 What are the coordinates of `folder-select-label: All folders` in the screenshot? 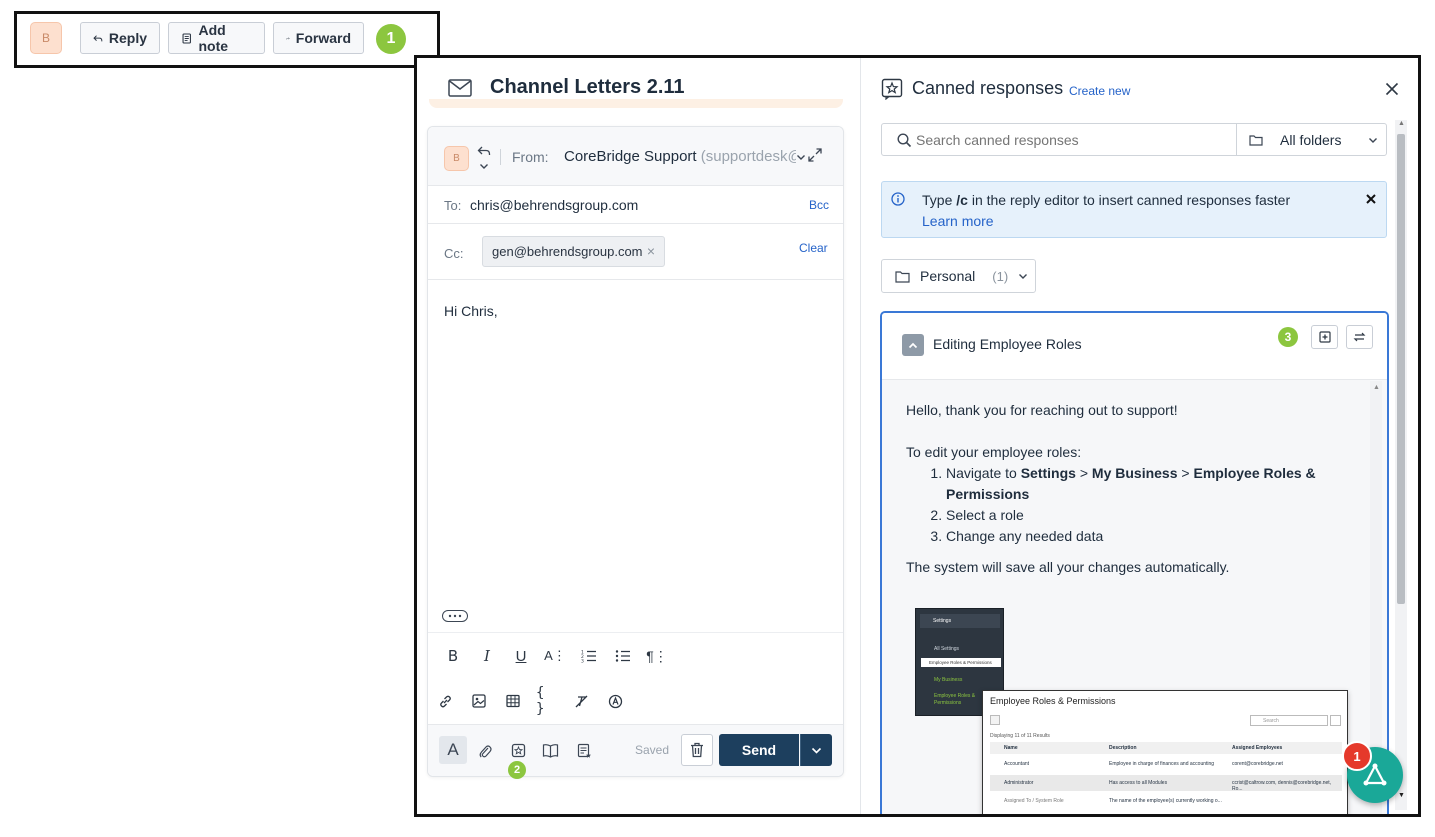 It's located at (1311, 139).